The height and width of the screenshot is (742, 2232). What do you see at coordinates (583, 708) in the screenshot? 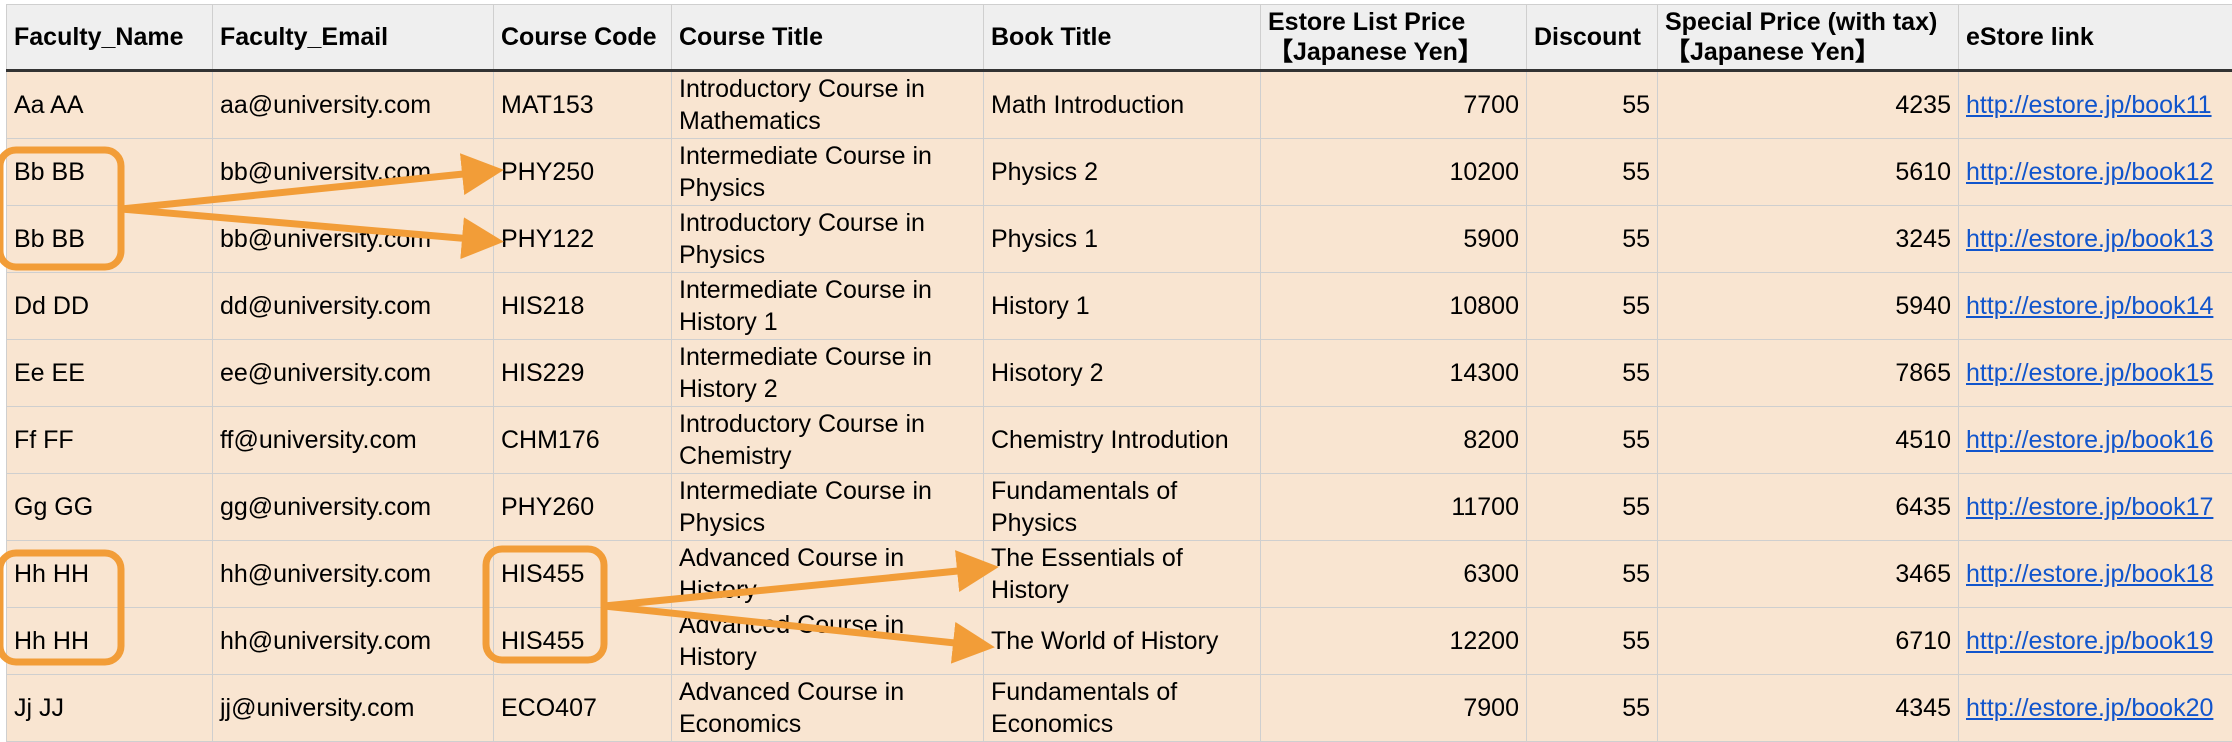
I see `cell-course-code: ECO407` at bounding box center [583, 708].